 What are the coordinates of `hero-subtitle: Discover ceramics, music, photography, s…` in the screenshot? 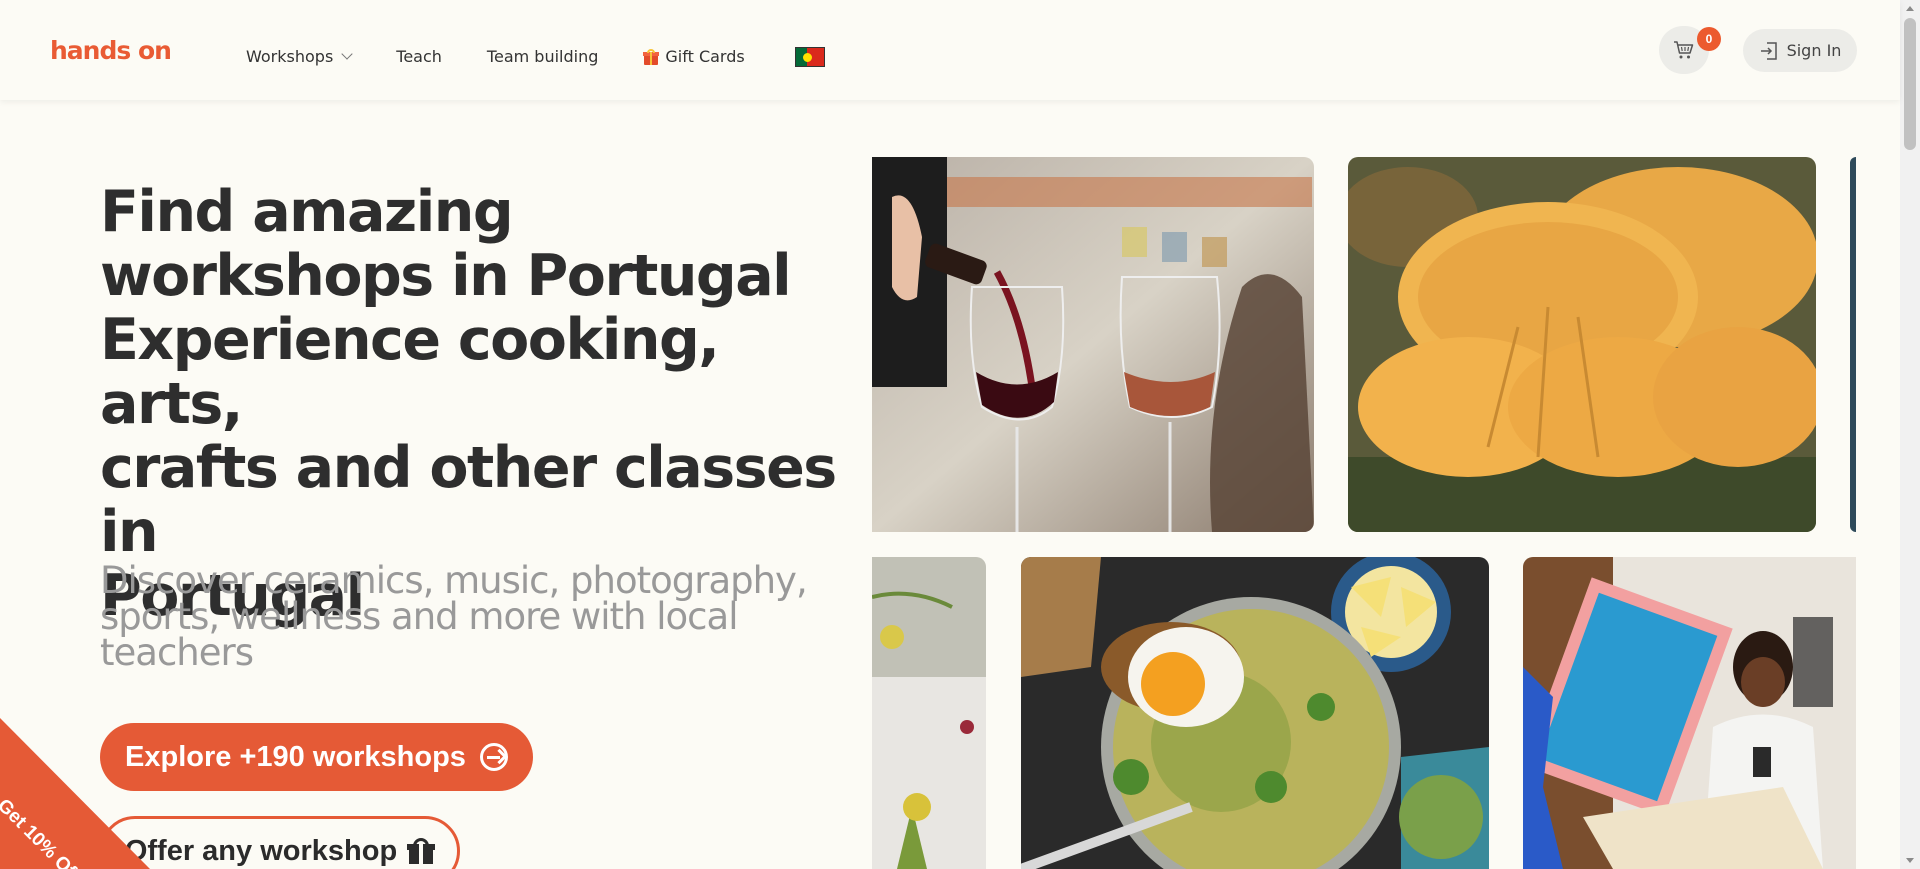 It's located at (454, 616).